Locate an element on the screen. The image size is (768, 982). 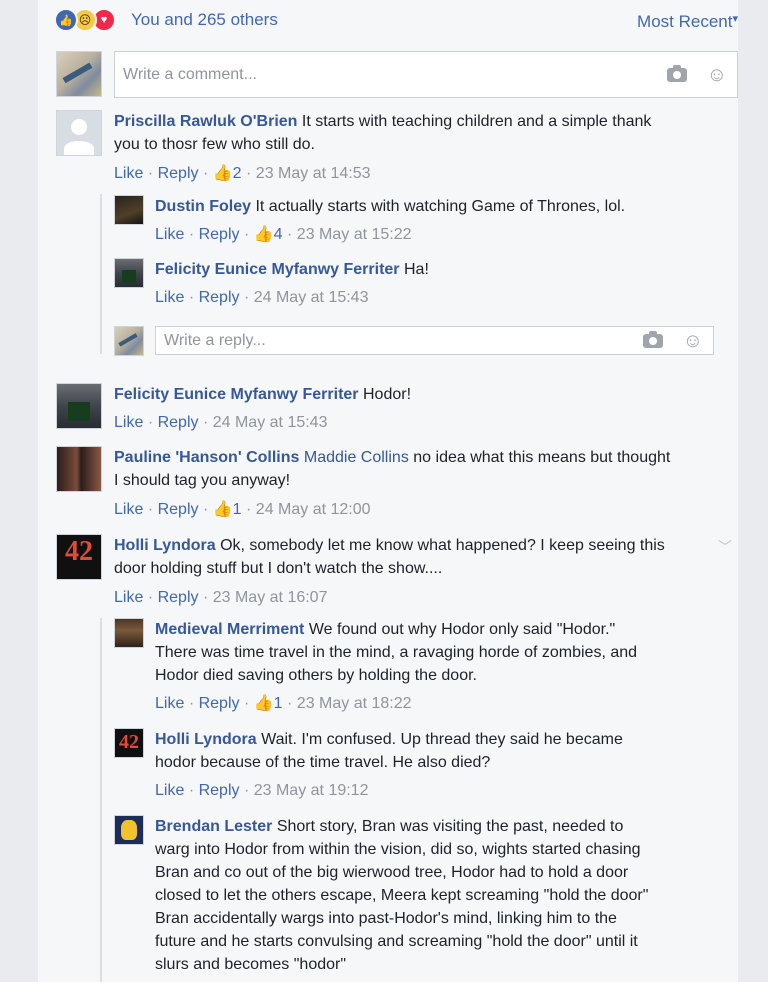
comment-timestamp: 24 May at 12:00 is located at coordinates (313, 509).